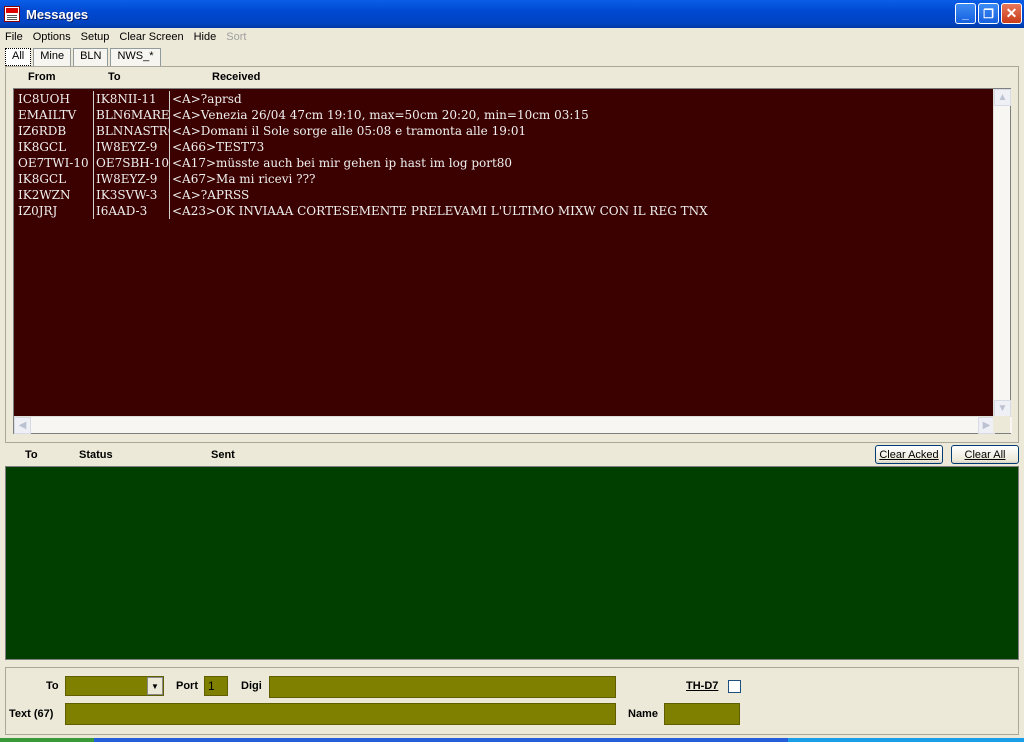  I want to click on thd7-checkbox, so click(734, 686).